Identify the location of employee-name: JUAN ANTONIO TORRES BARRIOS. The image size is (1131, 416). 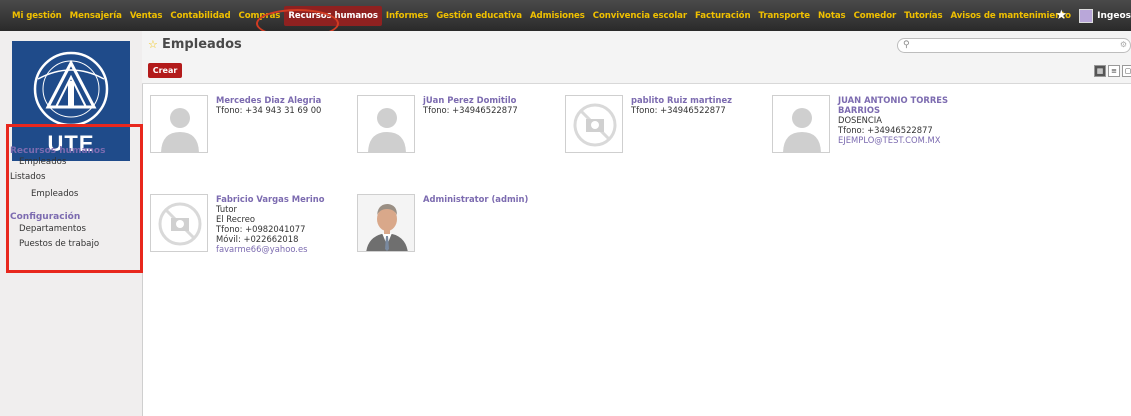
(894, 105).